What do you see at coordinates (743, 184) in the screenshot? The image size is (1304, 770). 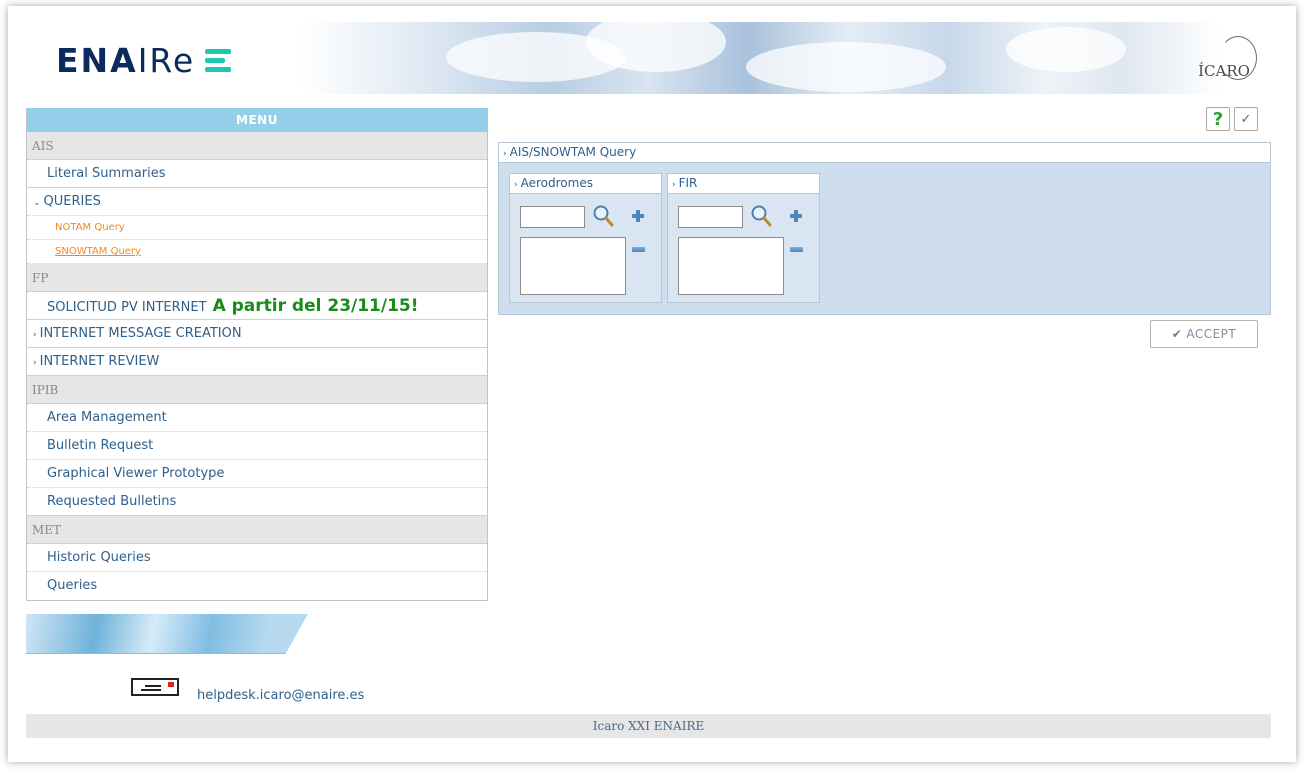 I see `fir-group-header: › FIR` at bounding box center [743, 184].